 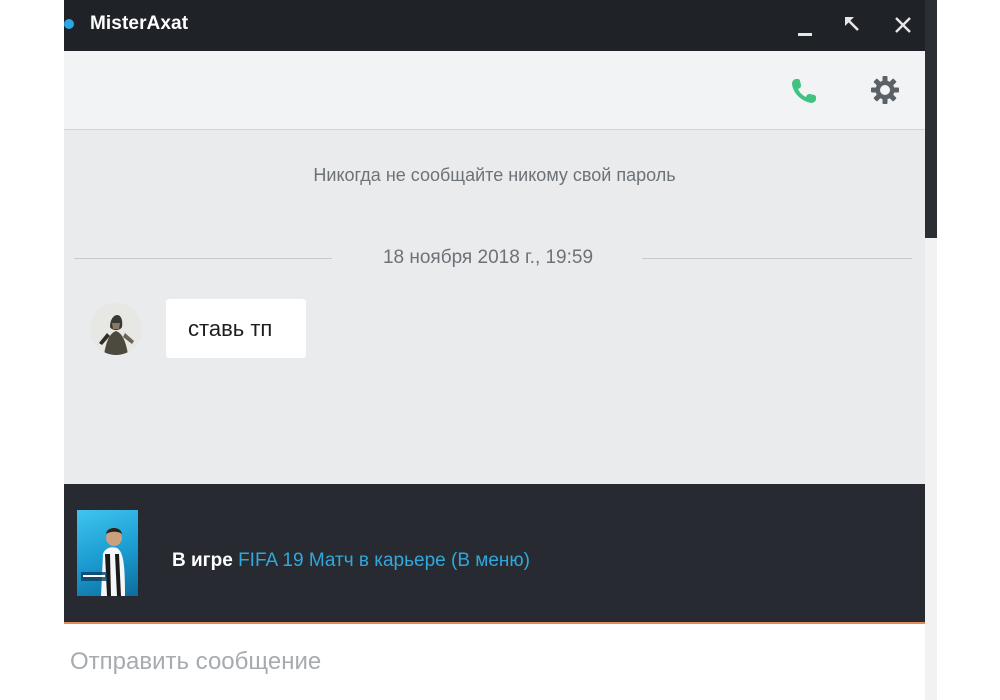 I want to click on phone-icon, so click(x=804, y=91).